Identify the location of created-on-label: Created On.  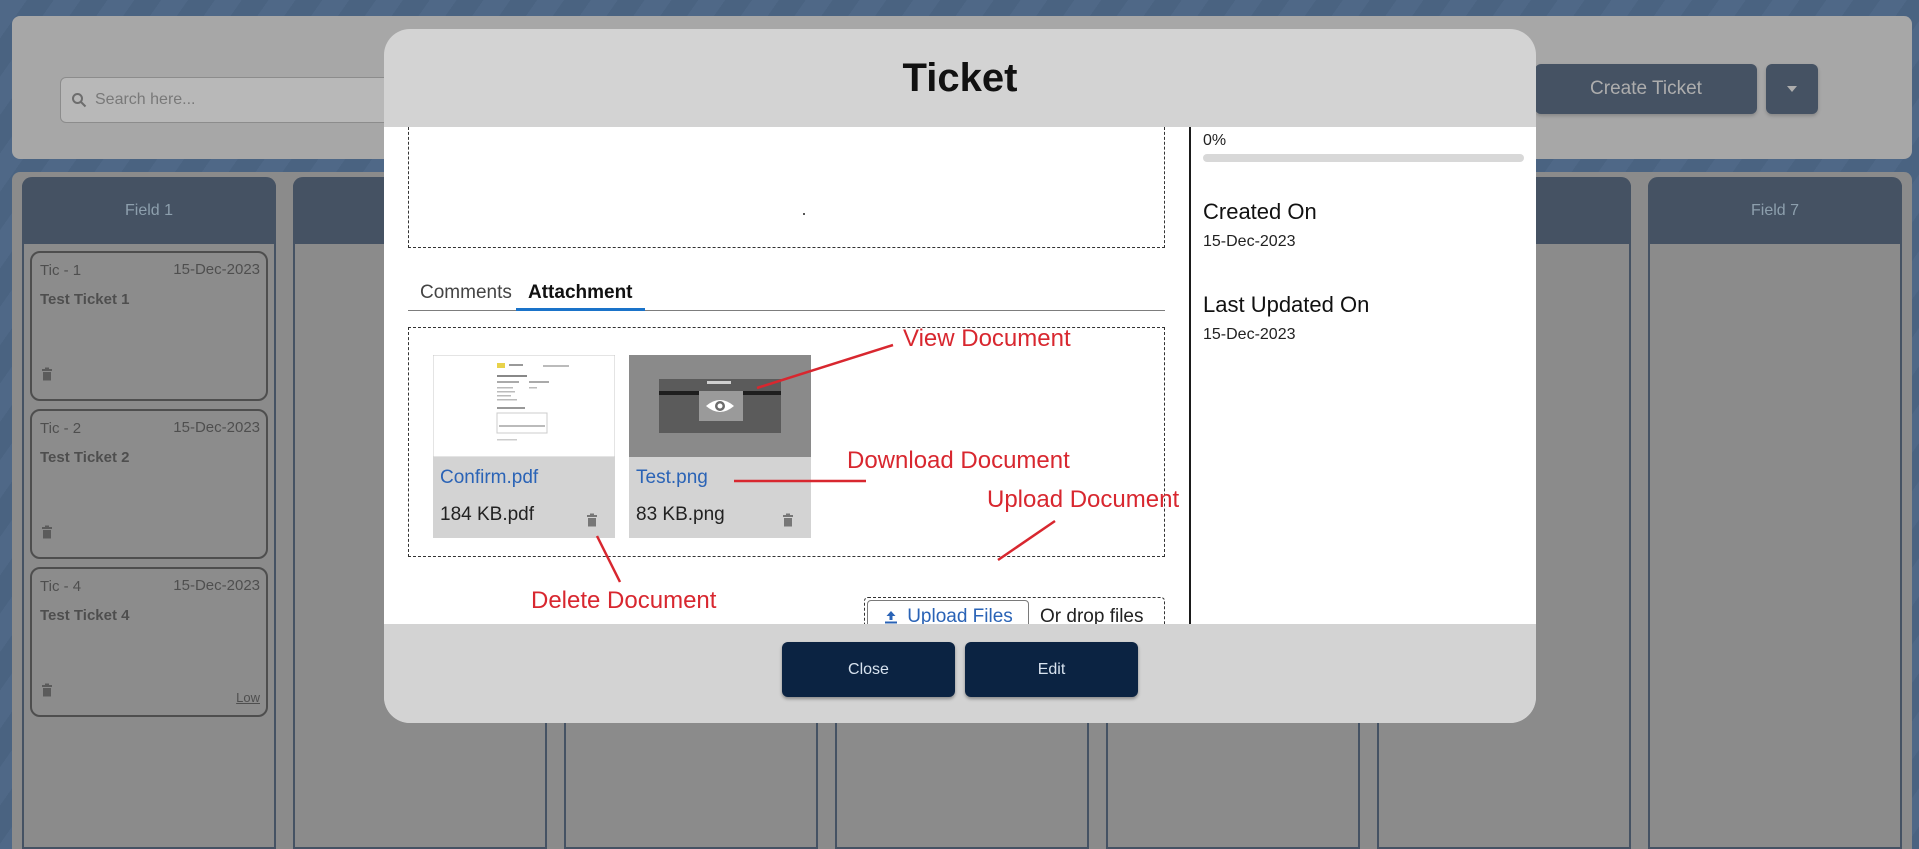
(1260, 211).